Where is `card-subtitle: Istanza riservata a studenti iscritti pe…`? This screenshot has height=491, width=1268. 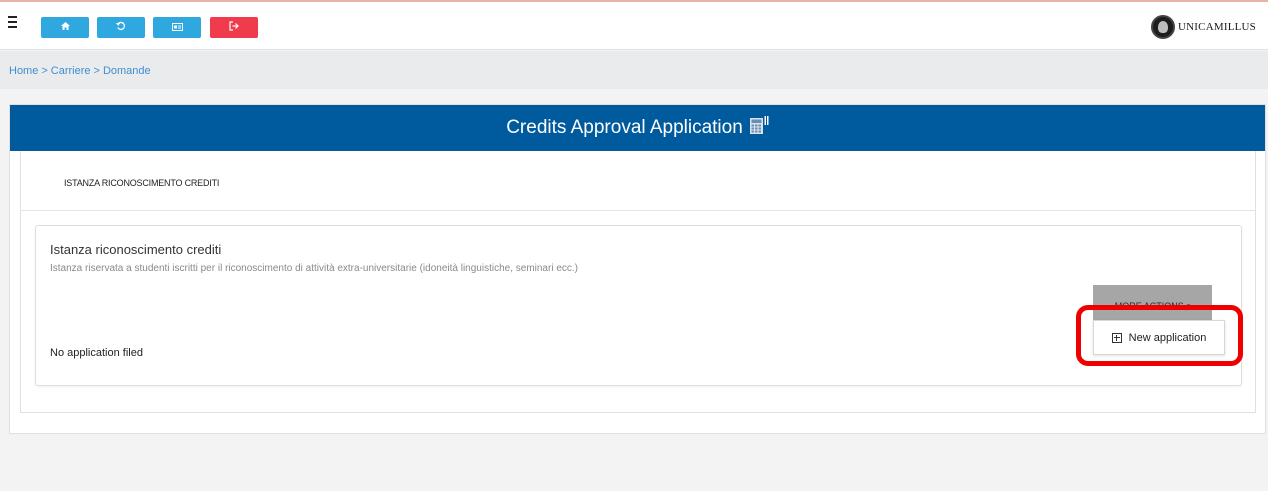
card-subtitle: Istanza riservata a studenti iscritti pe… is located at coordinates (314, 268).